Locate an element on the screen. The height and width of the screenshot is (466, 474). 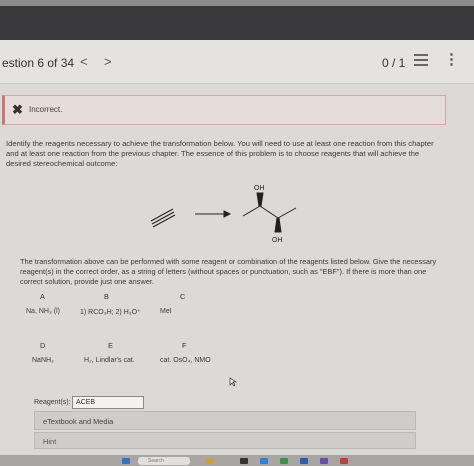
chrome-browser-icon is located at coordinates (284, 461).